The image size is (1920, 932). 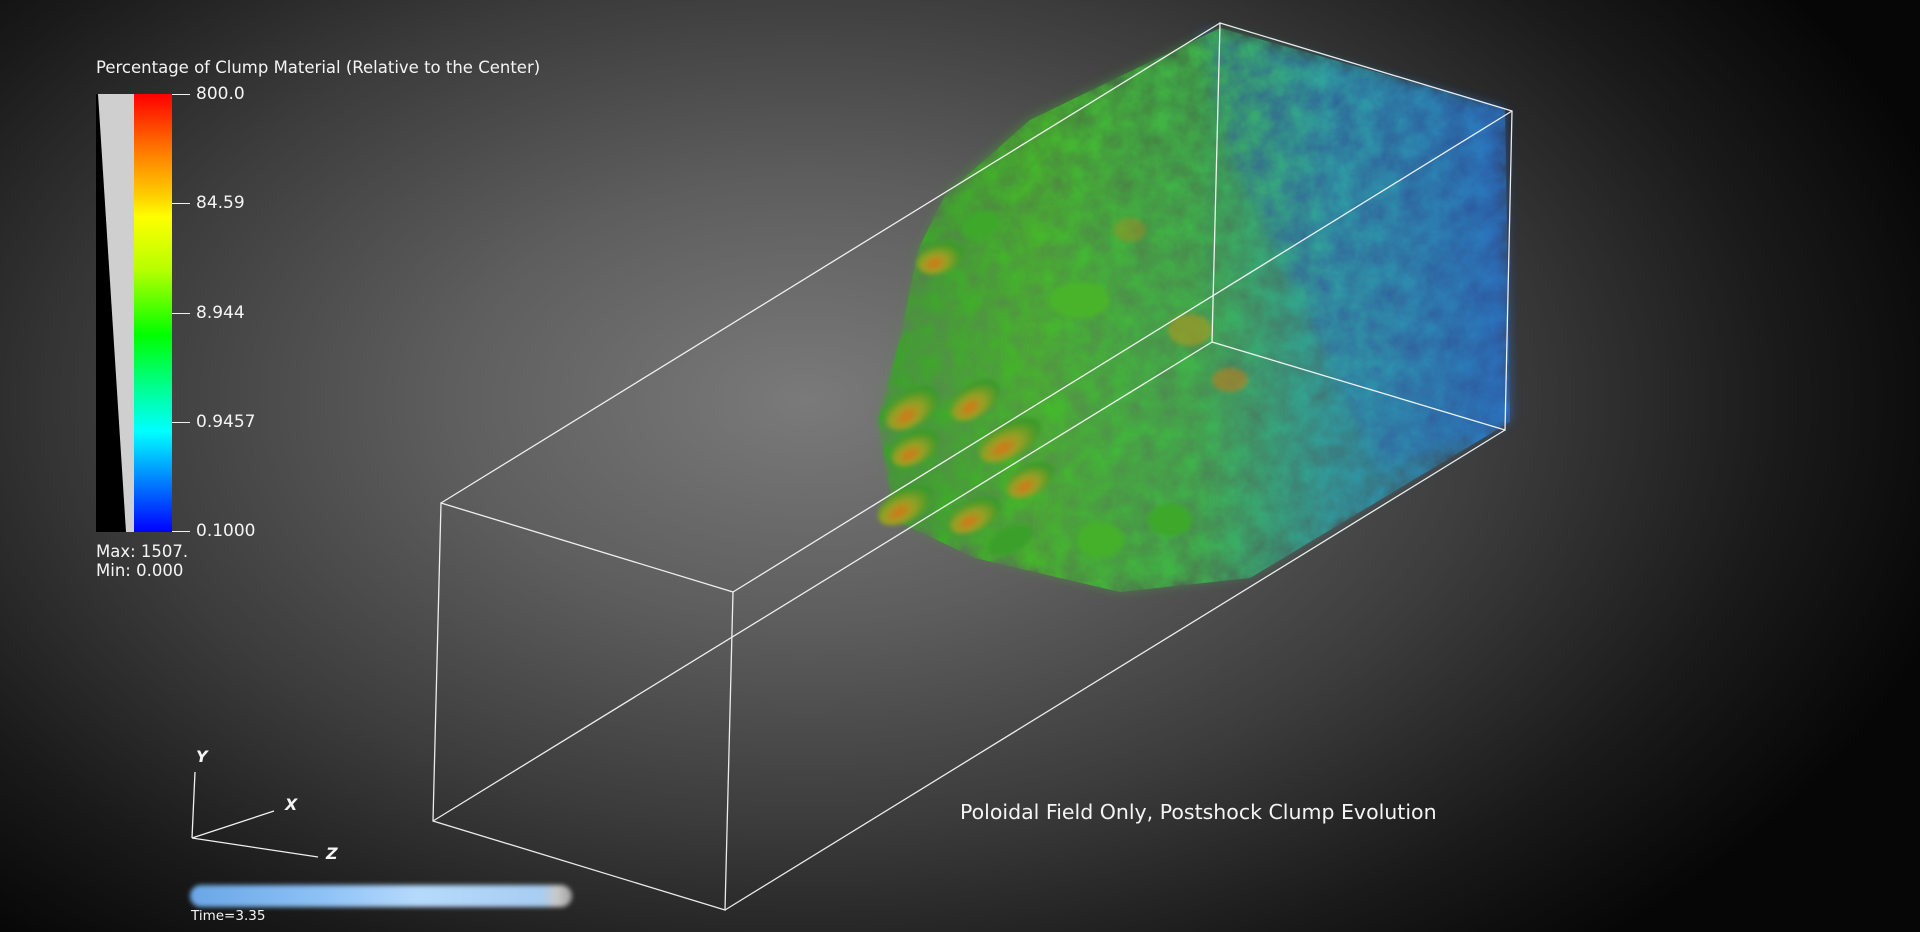 I want to click on orientation-axes, so click(x=255, y=814).